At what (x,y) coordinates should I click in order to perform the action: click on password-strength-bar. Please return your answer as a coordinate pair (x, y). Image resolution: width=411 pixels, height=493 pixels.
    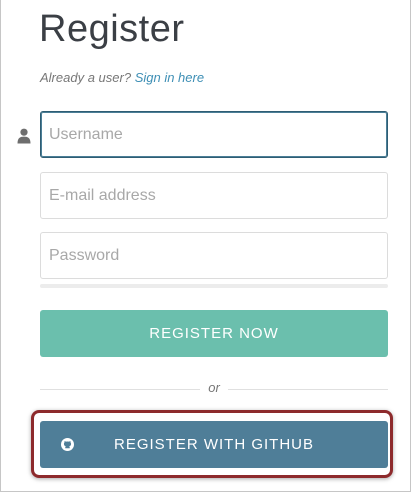
    Looking at the image, I should click on (214, 286).